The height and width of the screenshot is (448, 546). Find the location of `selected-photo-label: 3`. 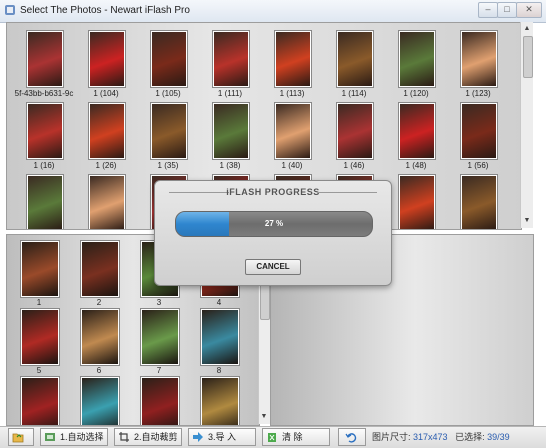

selected-photo-label: 3 is located at coordinates (159, 302).